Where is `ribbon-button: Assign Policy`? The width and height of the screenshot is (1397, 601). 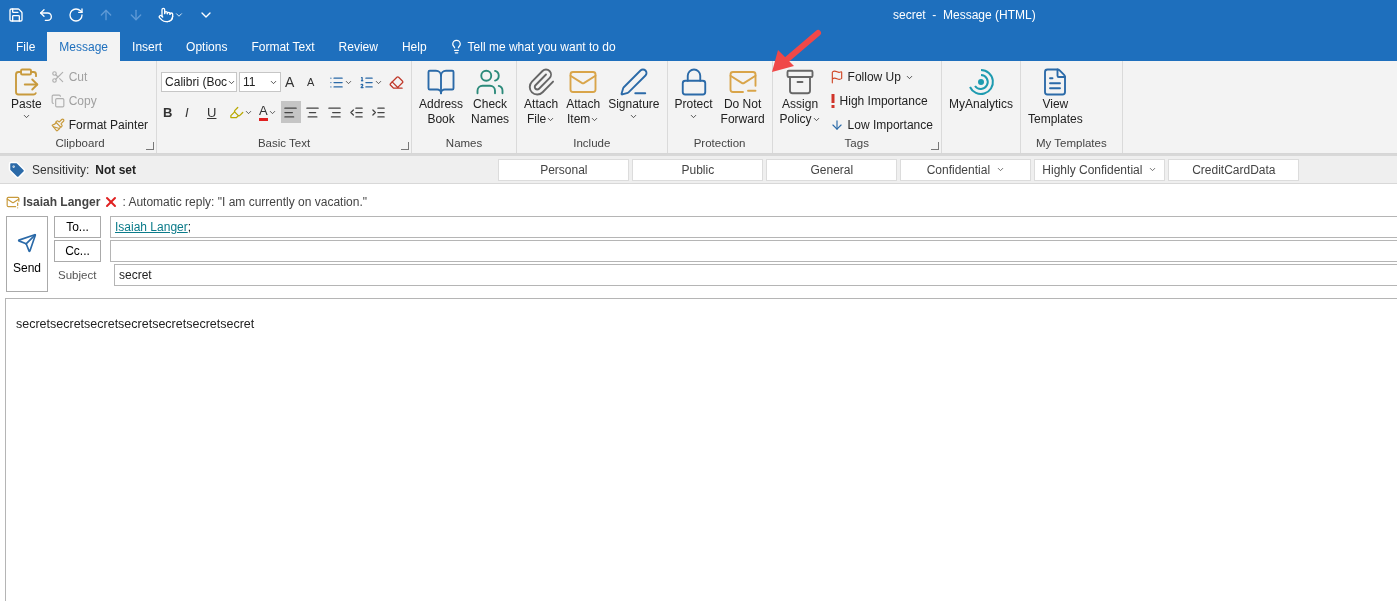
ribbon-button: Assign Policy is located at coordinates (800, 101).